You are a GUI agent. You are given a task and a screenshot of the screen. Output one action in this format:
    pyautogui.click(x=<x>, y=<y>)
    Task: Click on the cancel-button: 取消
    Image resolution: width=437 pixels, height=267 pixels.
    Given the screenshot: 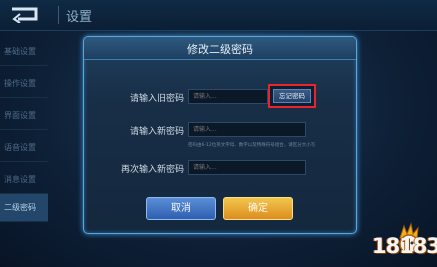 What is the action you would take?
    pyautogui.click(x=181, y=208)
    